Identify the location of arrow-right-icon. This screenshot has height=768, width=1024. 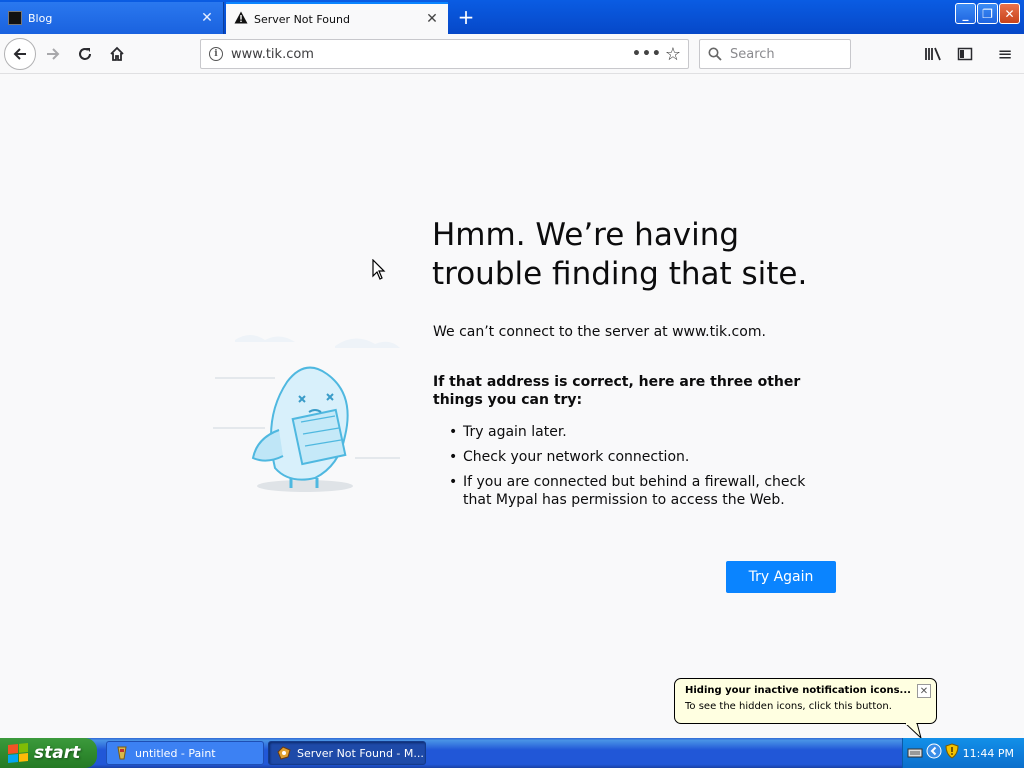
(53, 54).